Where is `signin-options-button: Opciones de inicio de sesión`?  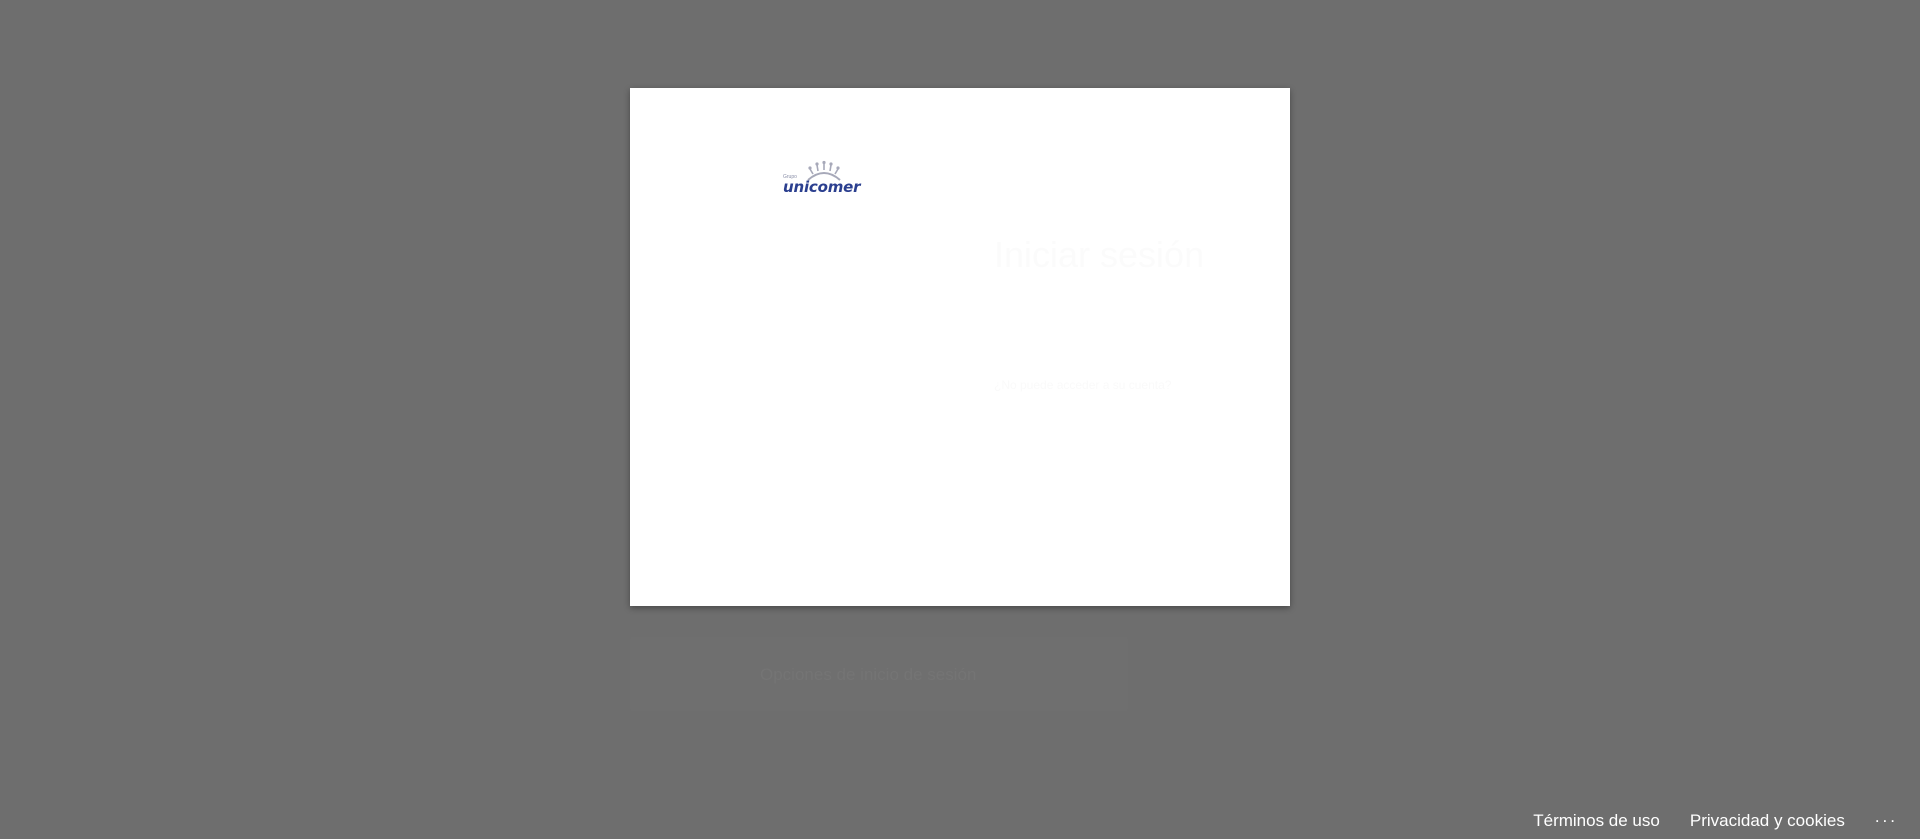
signin-options-button: Opciones de inicio de sesión is located at coordinates (879, 674).